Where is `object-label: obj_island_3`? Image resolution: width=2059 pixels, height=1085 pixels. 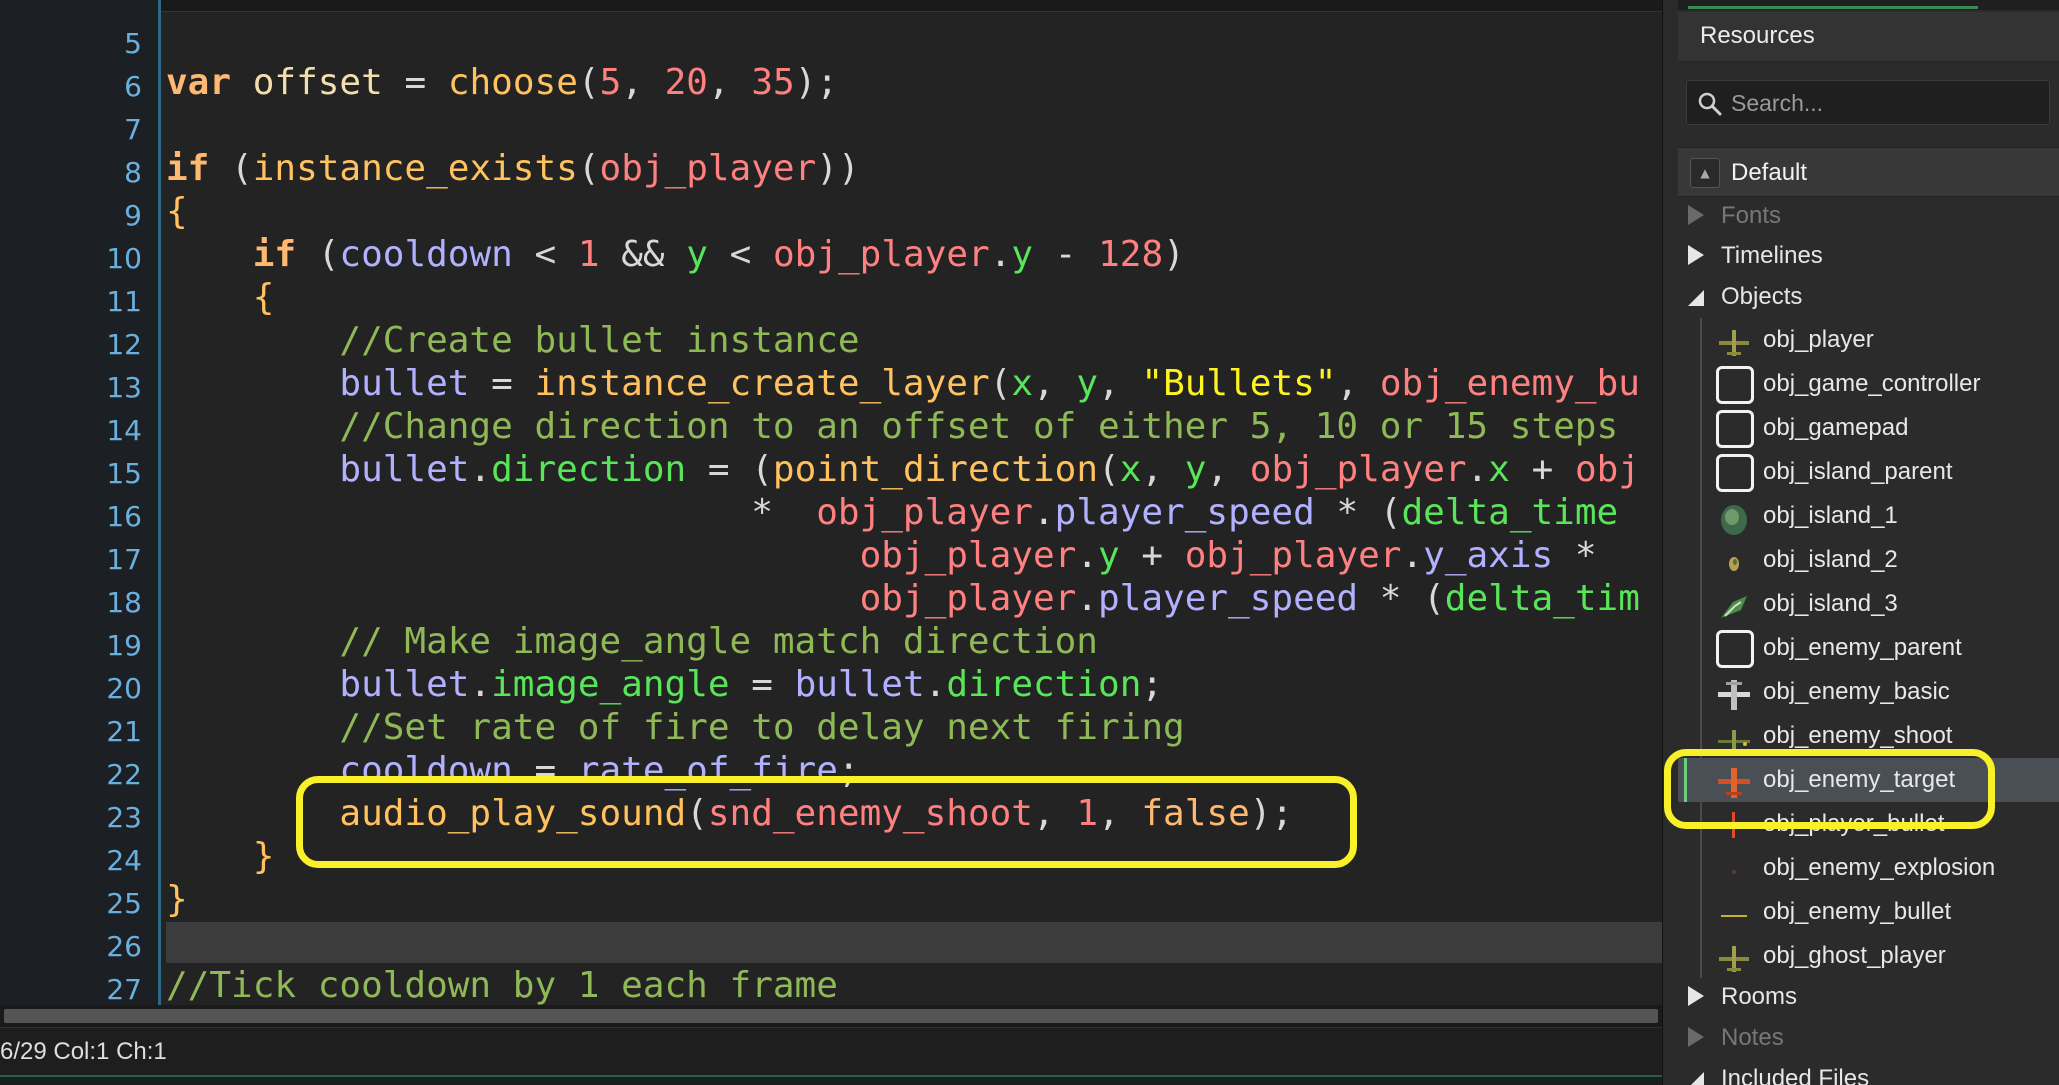
object-label: obj_island_3 is located at coordinates (1830, 603).